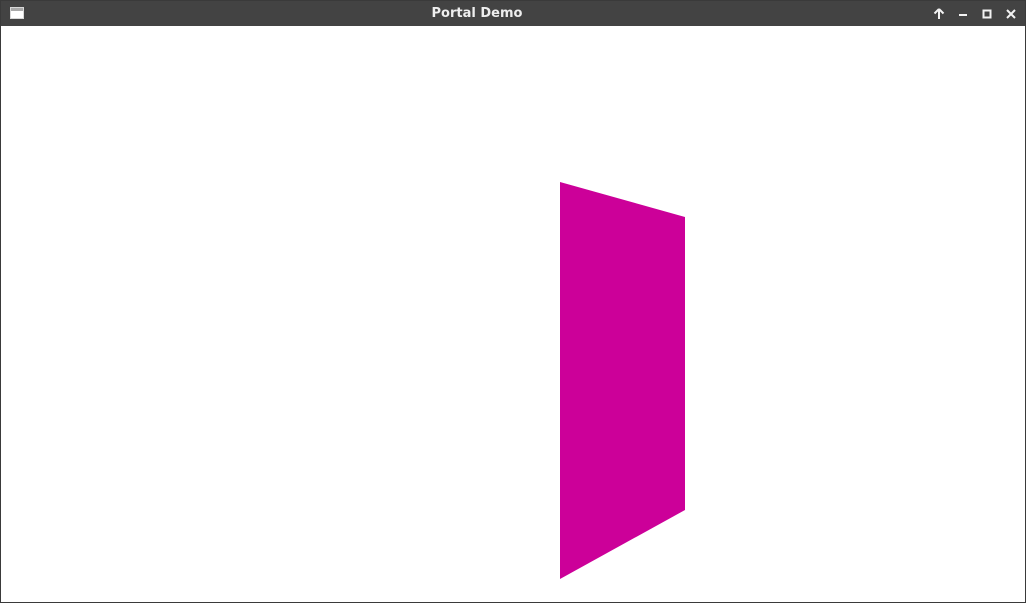 This screenshot has height=603, width=1026. I want to click on maximize-icon, so click(987, 13).